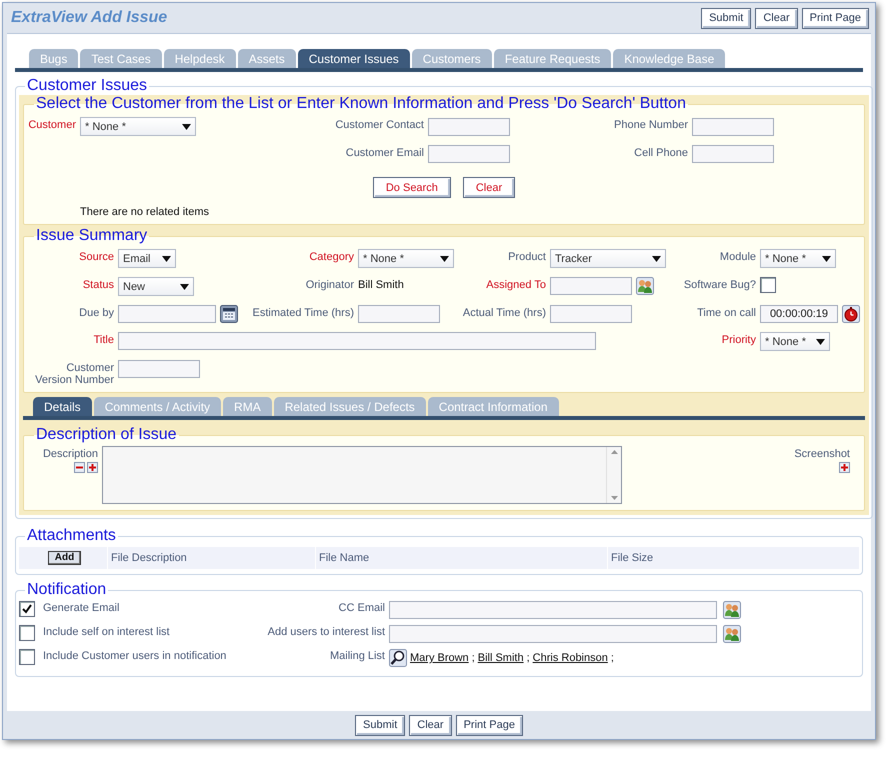 The width and height of the screenshot is (894, 758). What do you see at coordinates (79, 467) in the screenshot?
I see `collapse-icon` at bounding box center [79, 467].